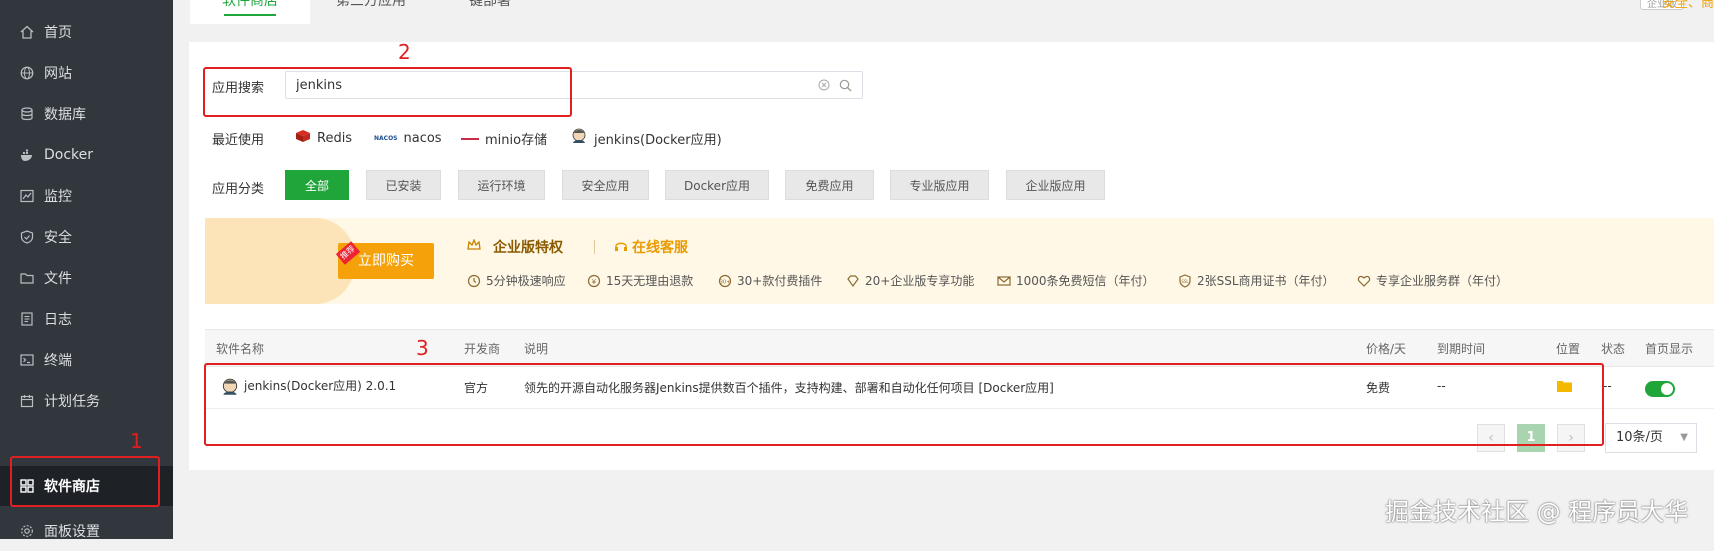  I want to click on home-display-toggle, so click(1660, 389).